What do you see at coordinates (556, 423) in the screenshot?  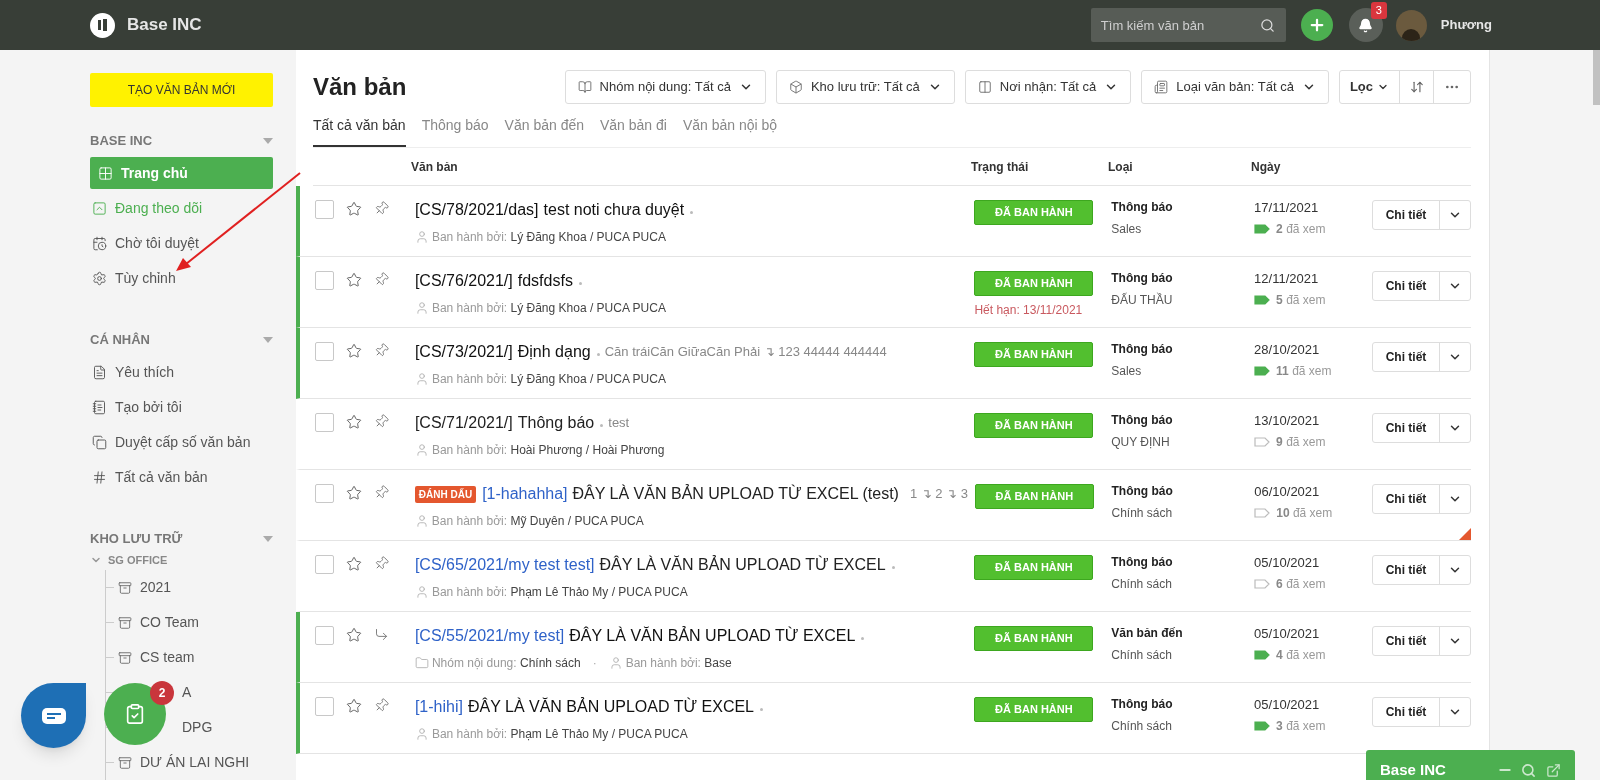 I see `document-title: Thông báo` at bounding box center [556, 423].